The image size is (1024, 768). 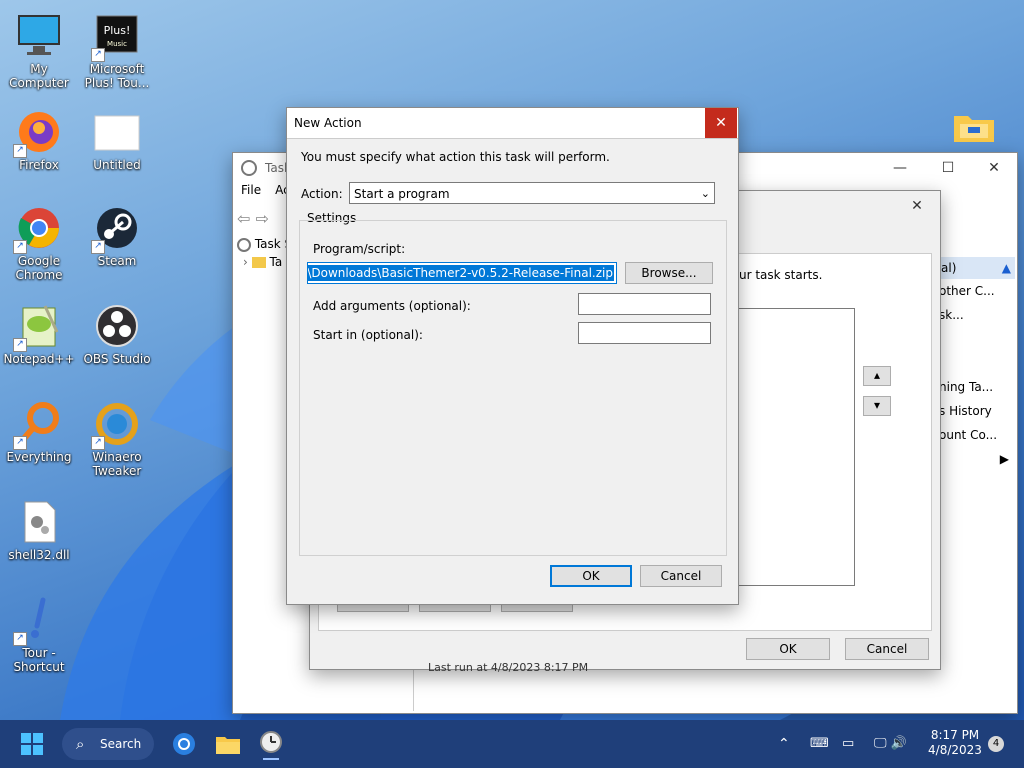 What do you see at coordinates (977, 268) in the screenshot?
I see `actions-header: al) ▲` at bounding box center [977, 268].